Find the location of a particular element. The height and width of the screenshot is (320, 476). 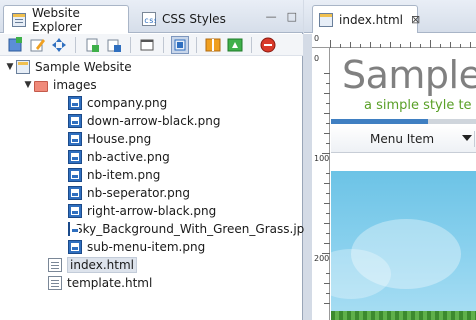

css-styles-icon: css is located at coordinates (150, 19).